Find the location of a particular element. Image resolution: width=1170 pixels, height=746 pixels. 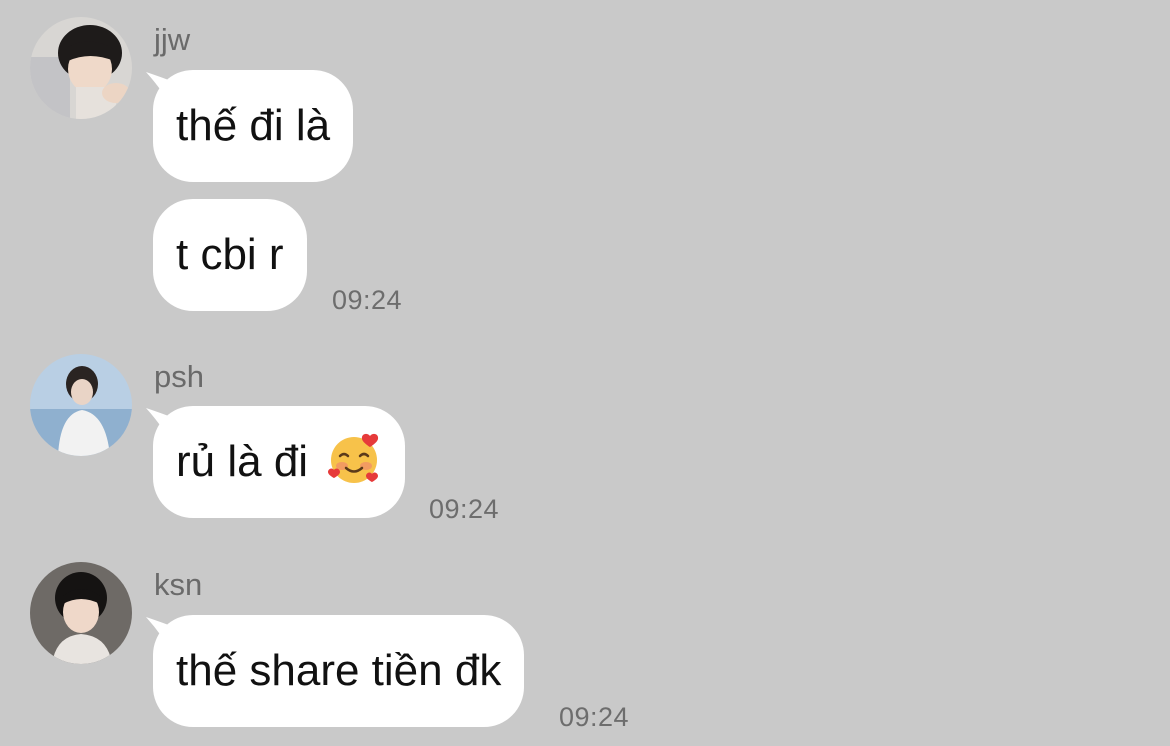

sender-name-ksn: ksn is located at coordinates (178, 584).